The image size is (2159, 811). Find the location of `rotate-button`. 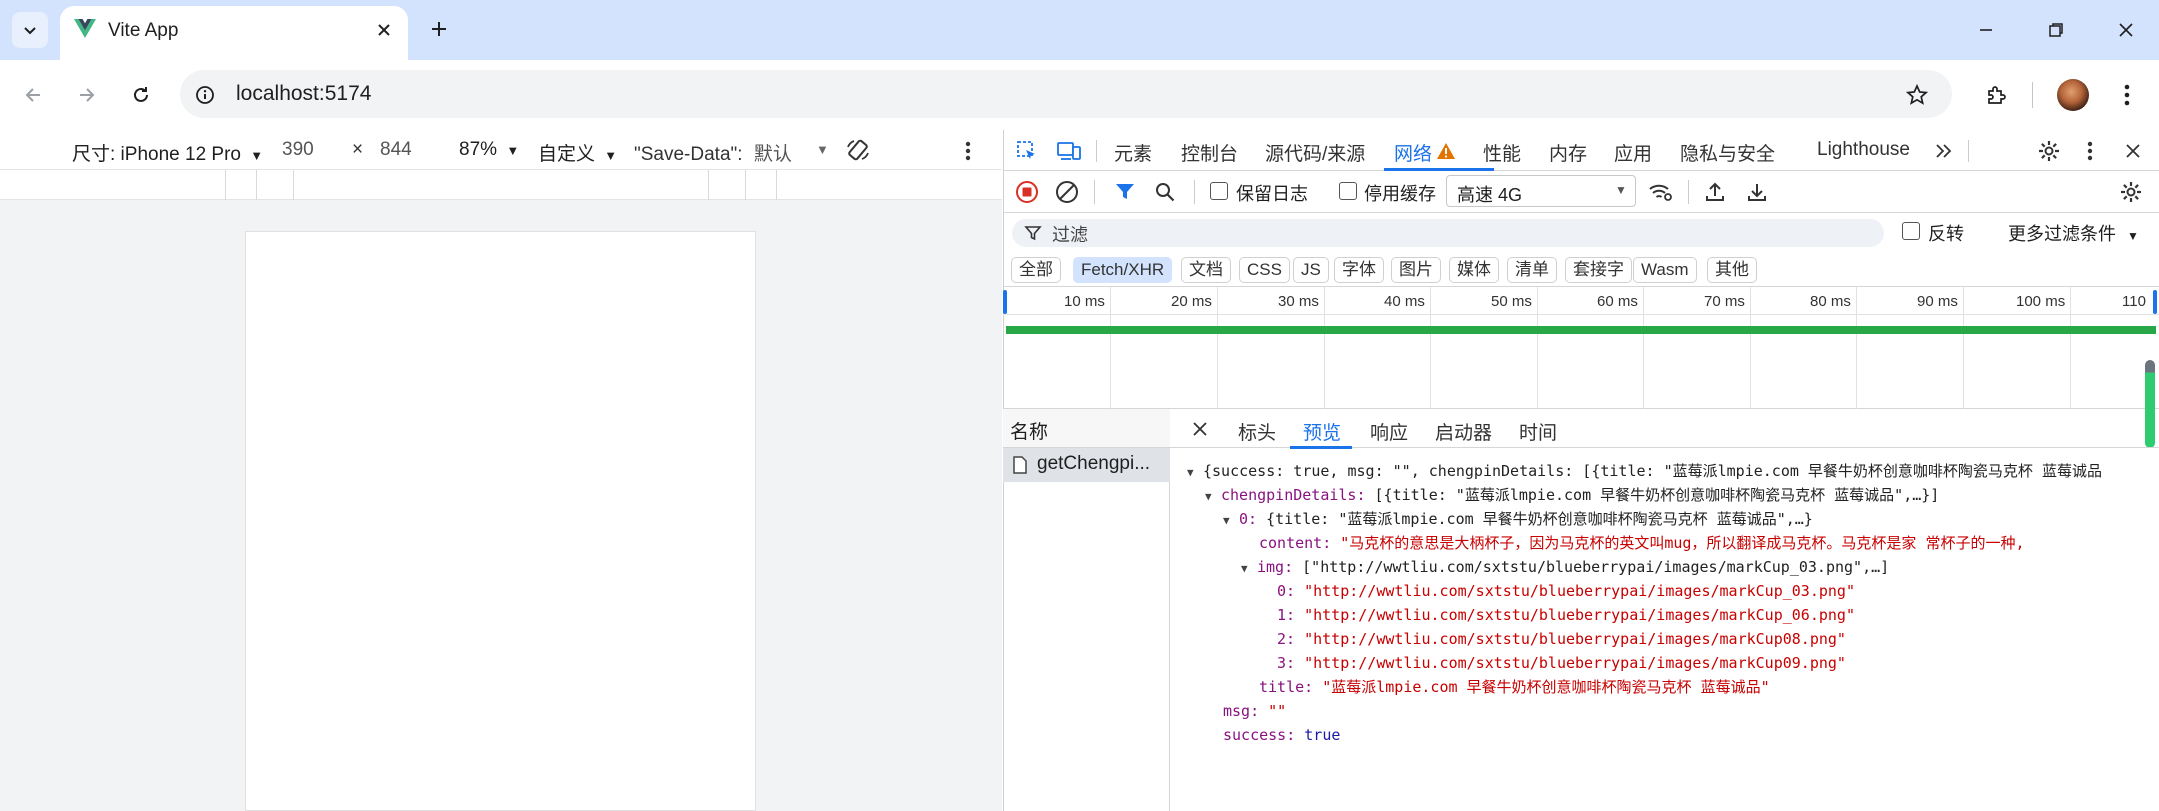

rotate-button is located at coordinates (858, 150).